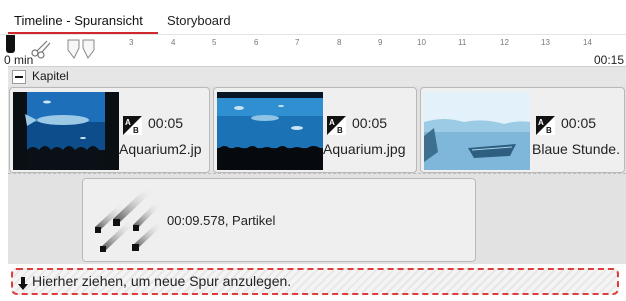  I want to click on ruler-tick: 7, so click(297, 42).